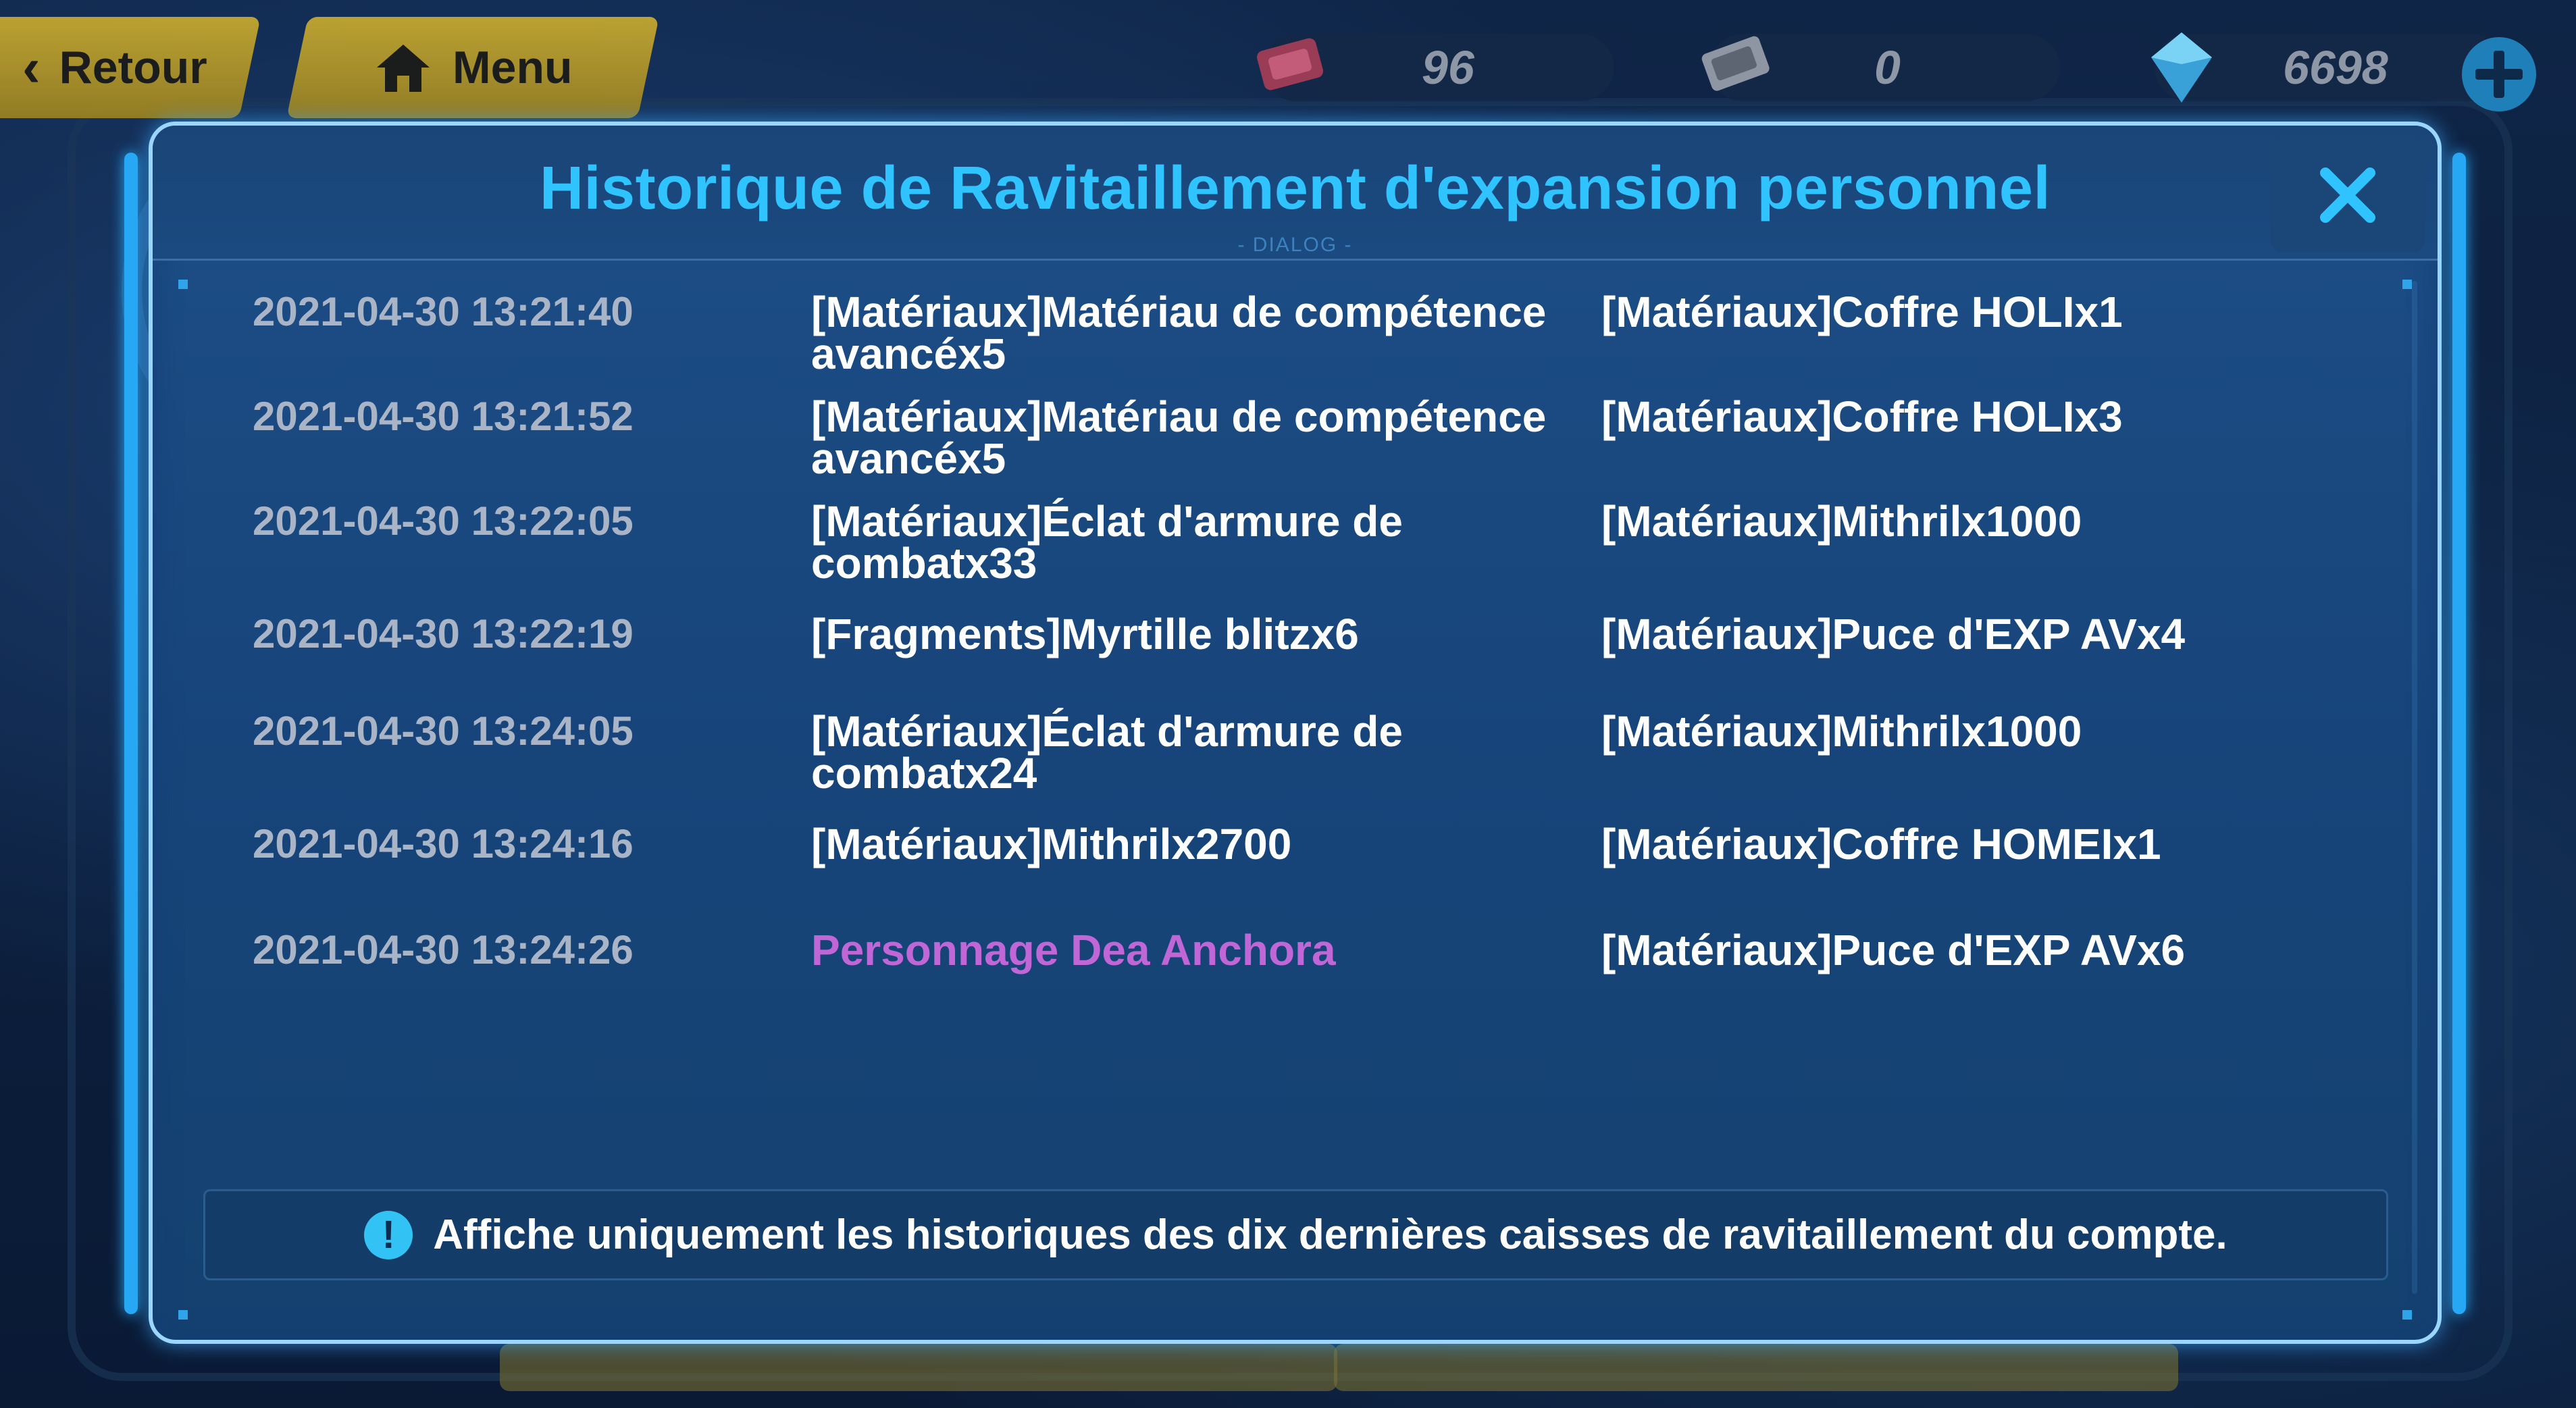 The width and height of the screenshot is (2576, 1408). What do you see at coordinates (513, 67) in the screenshot?
I see `menu-button-label: Menu` at bounding box center [513, 67].